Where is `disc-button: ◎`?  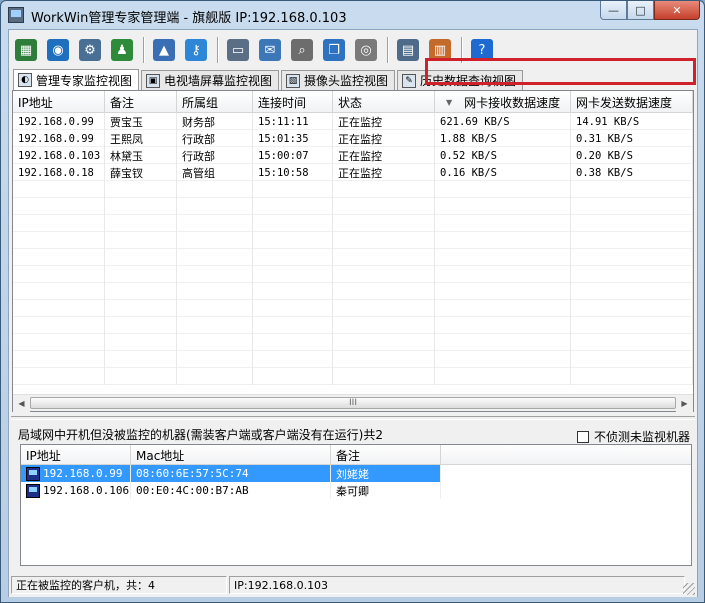 disc-button: ◎ is located at coordinates (366, 50).